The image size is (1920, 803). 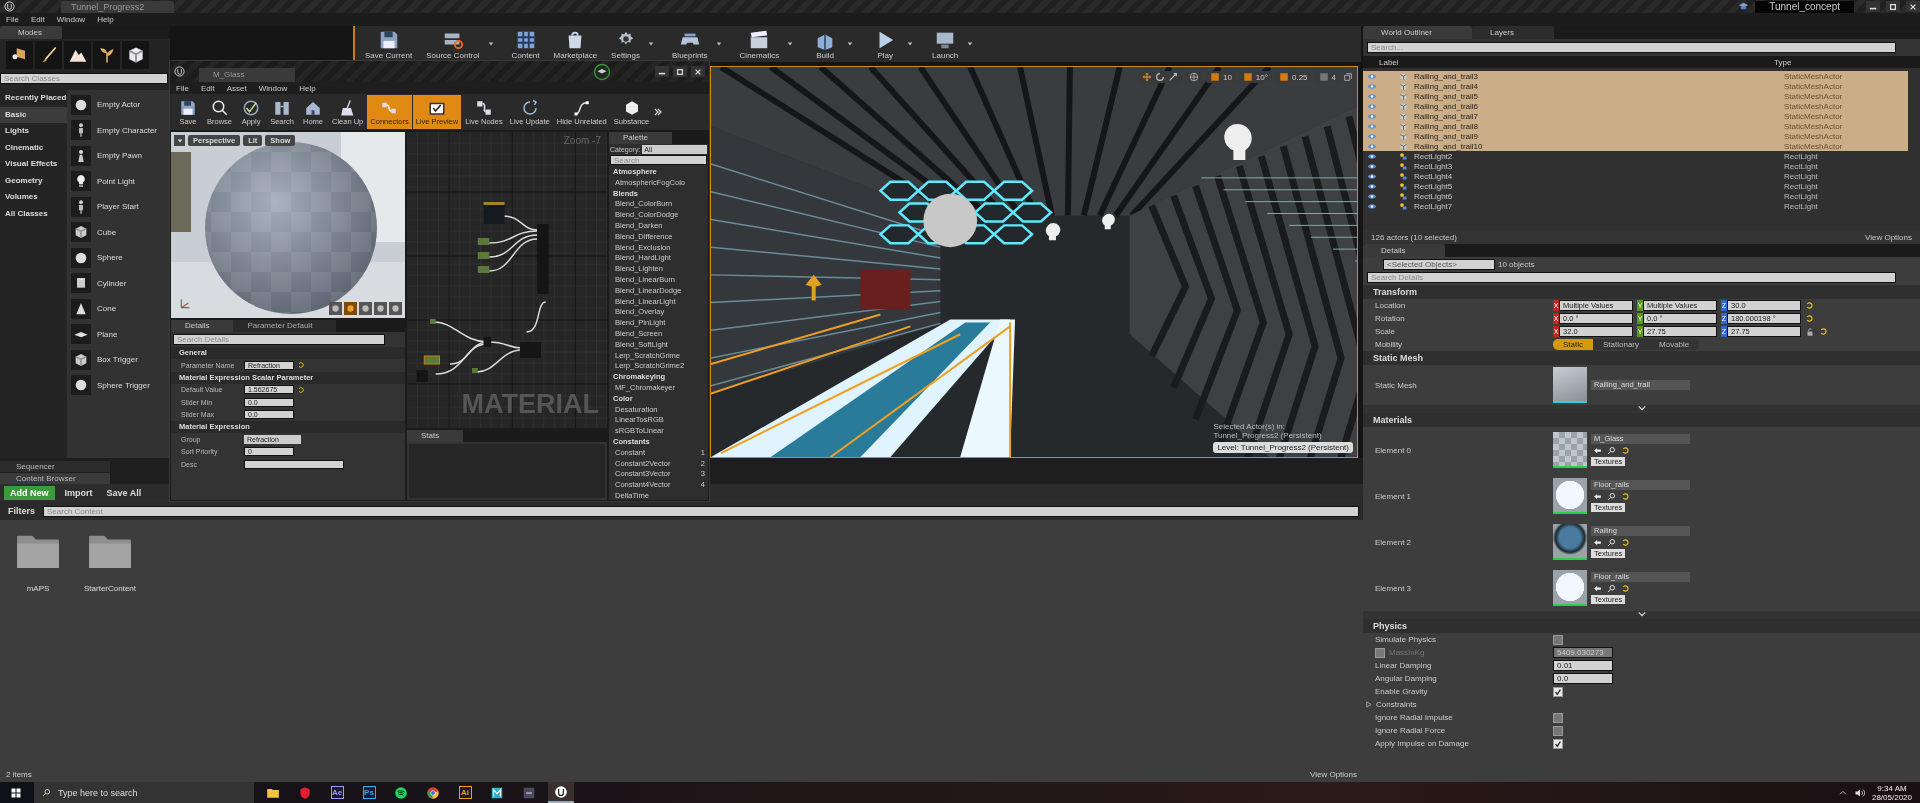 What do you see at coordinates (144, 792) in the screenshot?
I see `taskbar-search-field: Type here to search` at bounding box center [144, 792].